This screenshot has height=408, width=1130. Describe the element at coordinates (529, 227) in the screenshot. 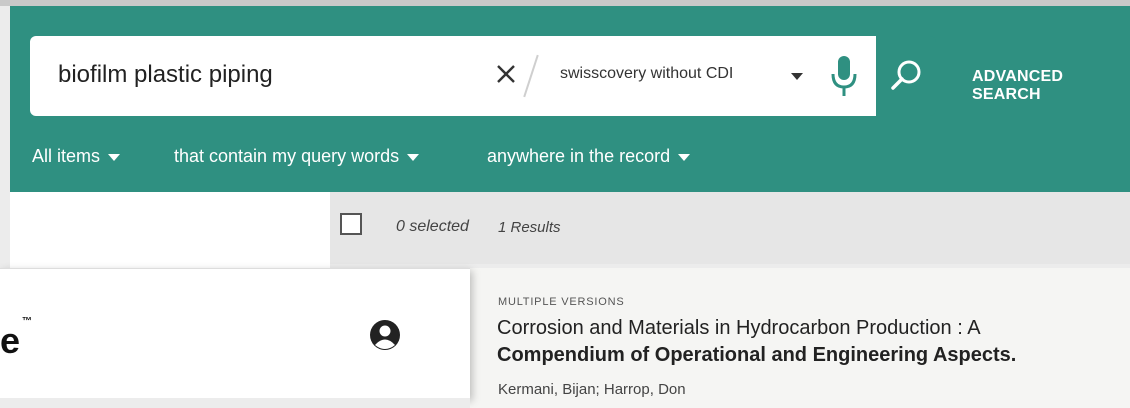

I see `results-count: 1 Results` at that location.